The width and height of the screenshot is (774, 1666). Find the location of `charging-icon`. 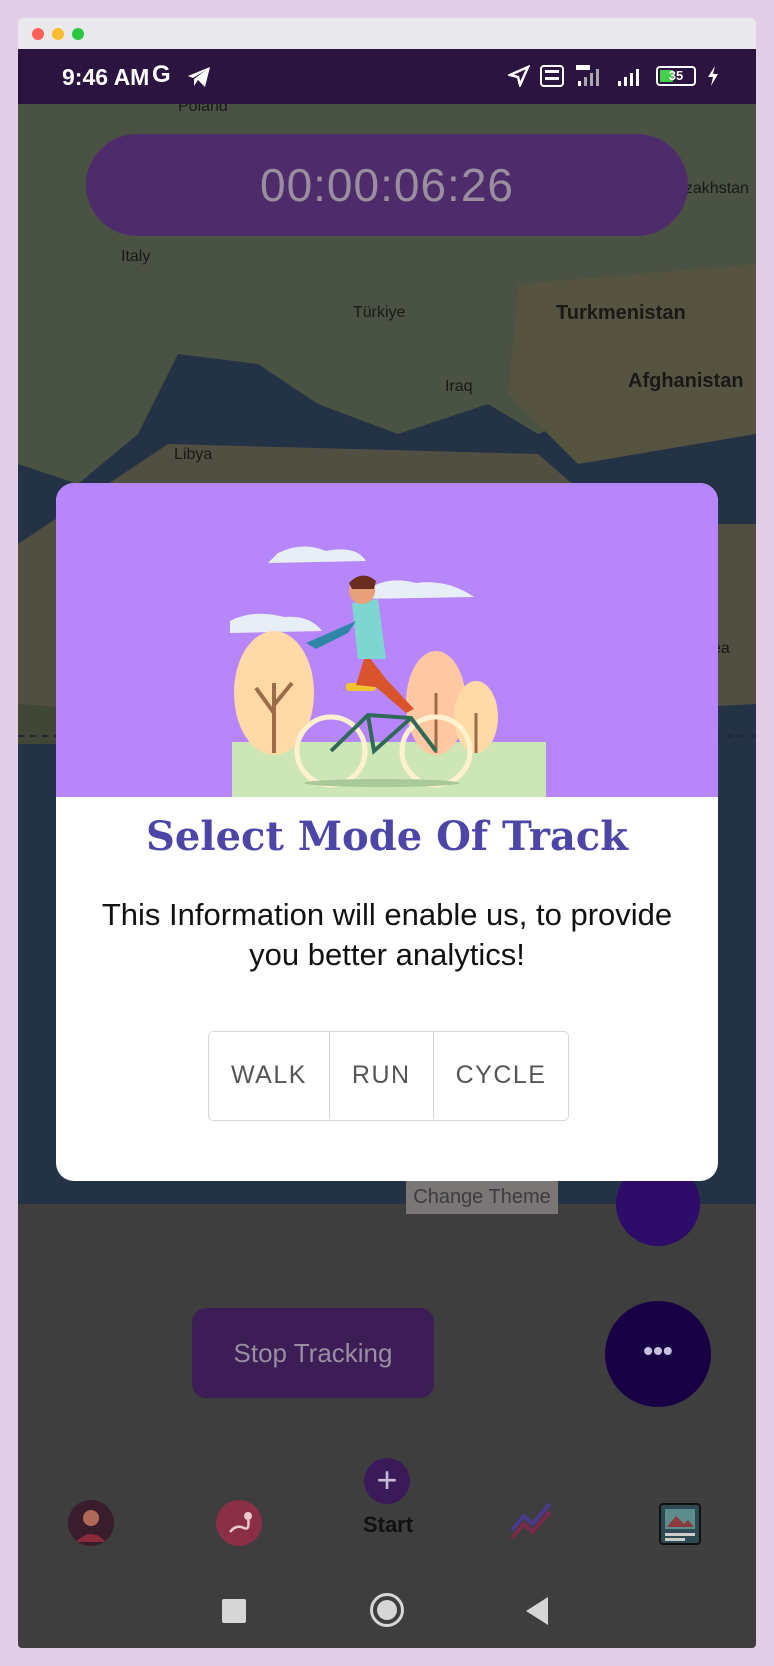

charging-icon is located at coordinates (713, 76).